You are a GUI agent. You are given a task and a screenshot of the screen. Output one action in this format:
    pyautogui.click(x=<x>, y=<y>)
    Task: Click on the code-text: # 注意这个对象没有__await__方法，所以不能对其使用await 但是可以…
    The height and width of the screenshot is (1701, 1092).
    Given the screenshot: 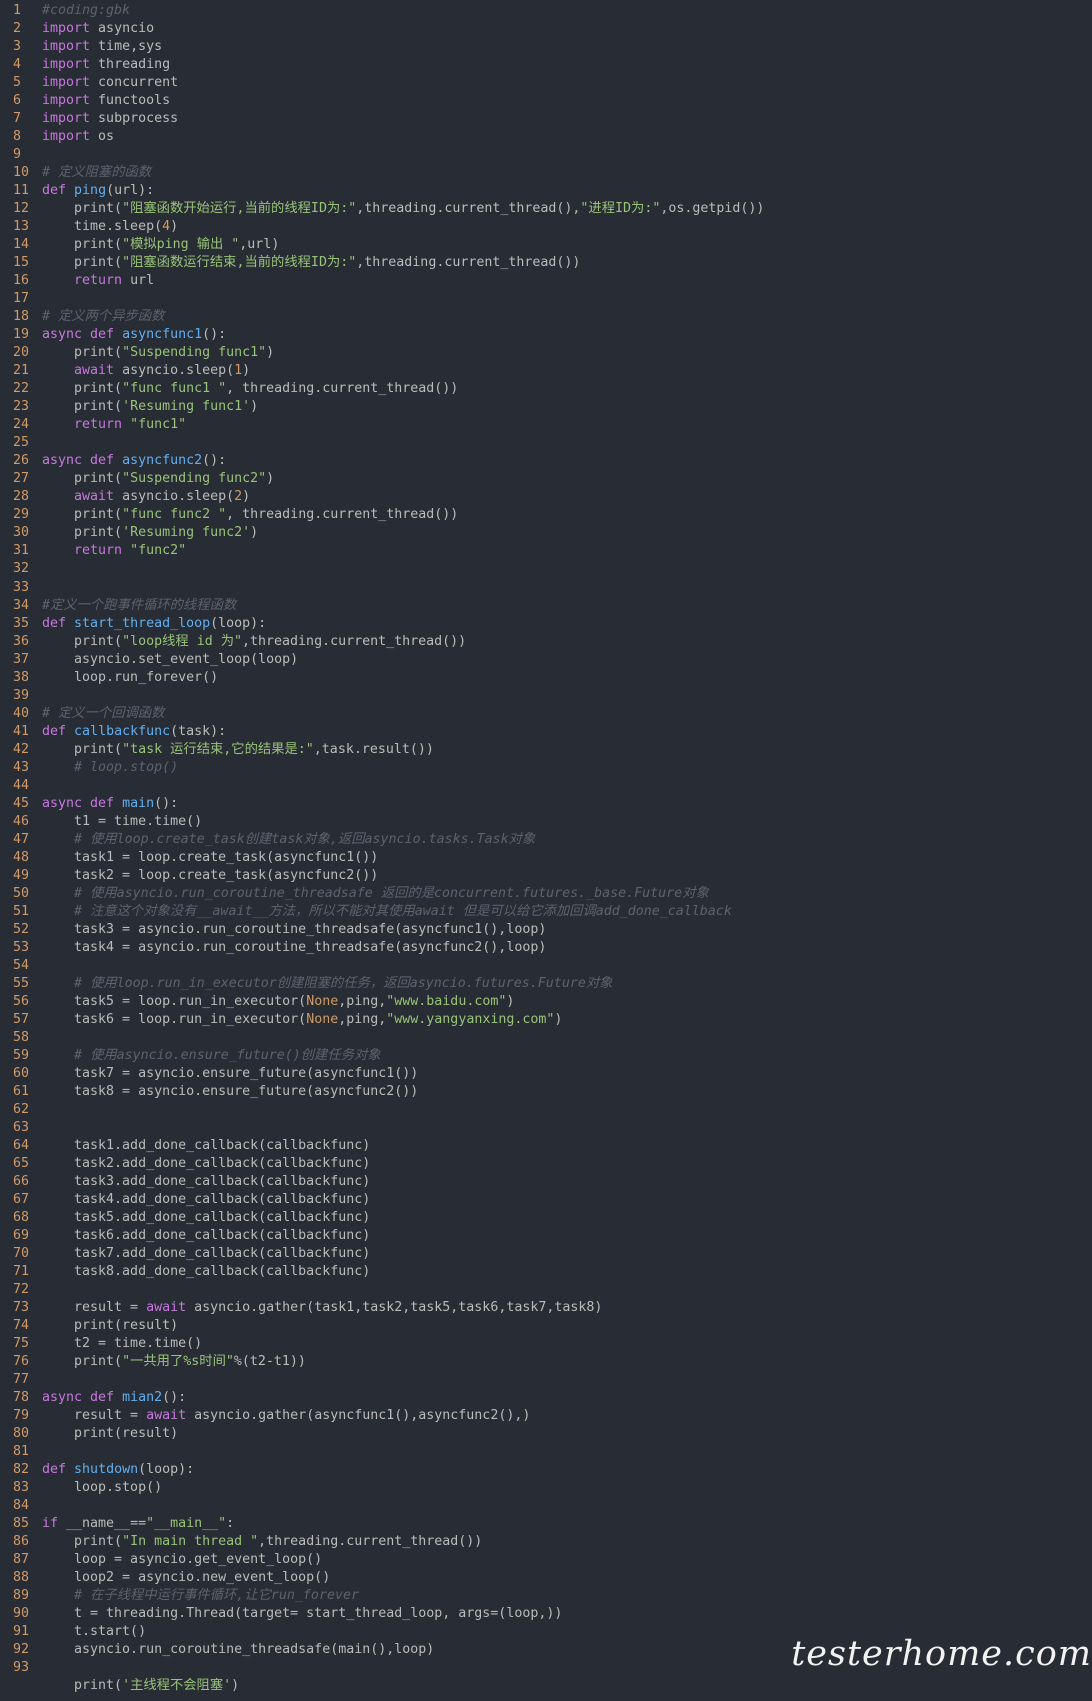 What is the action you would take?
    pyautogui.click(x=567, y=912)
    